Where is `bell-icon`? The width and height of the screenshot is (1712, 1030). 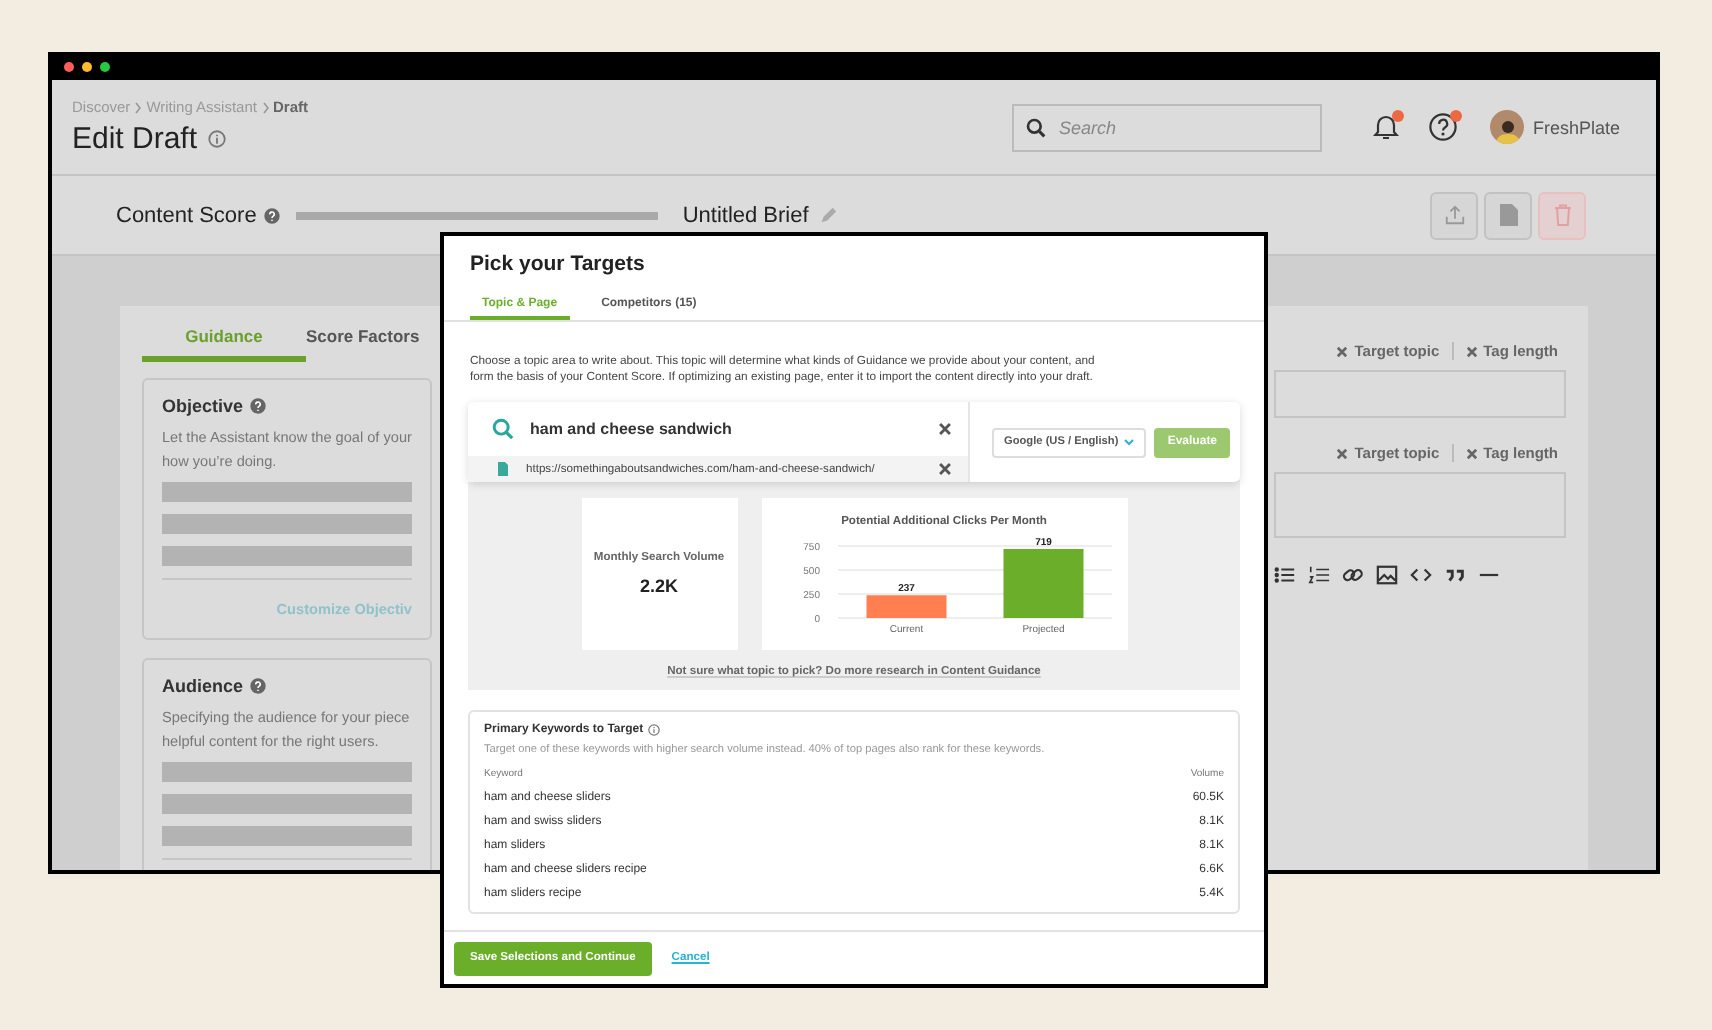
bell-icon is located at coordinates (1386, 127).